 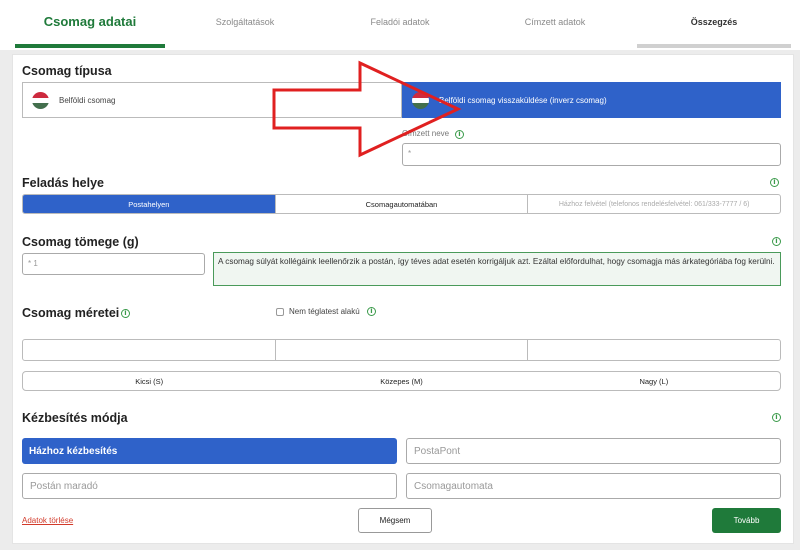 What do you see at coordinates (90, 46) in the screenshot?
I see `tab-active-bar` at bounding box center [90, 46].